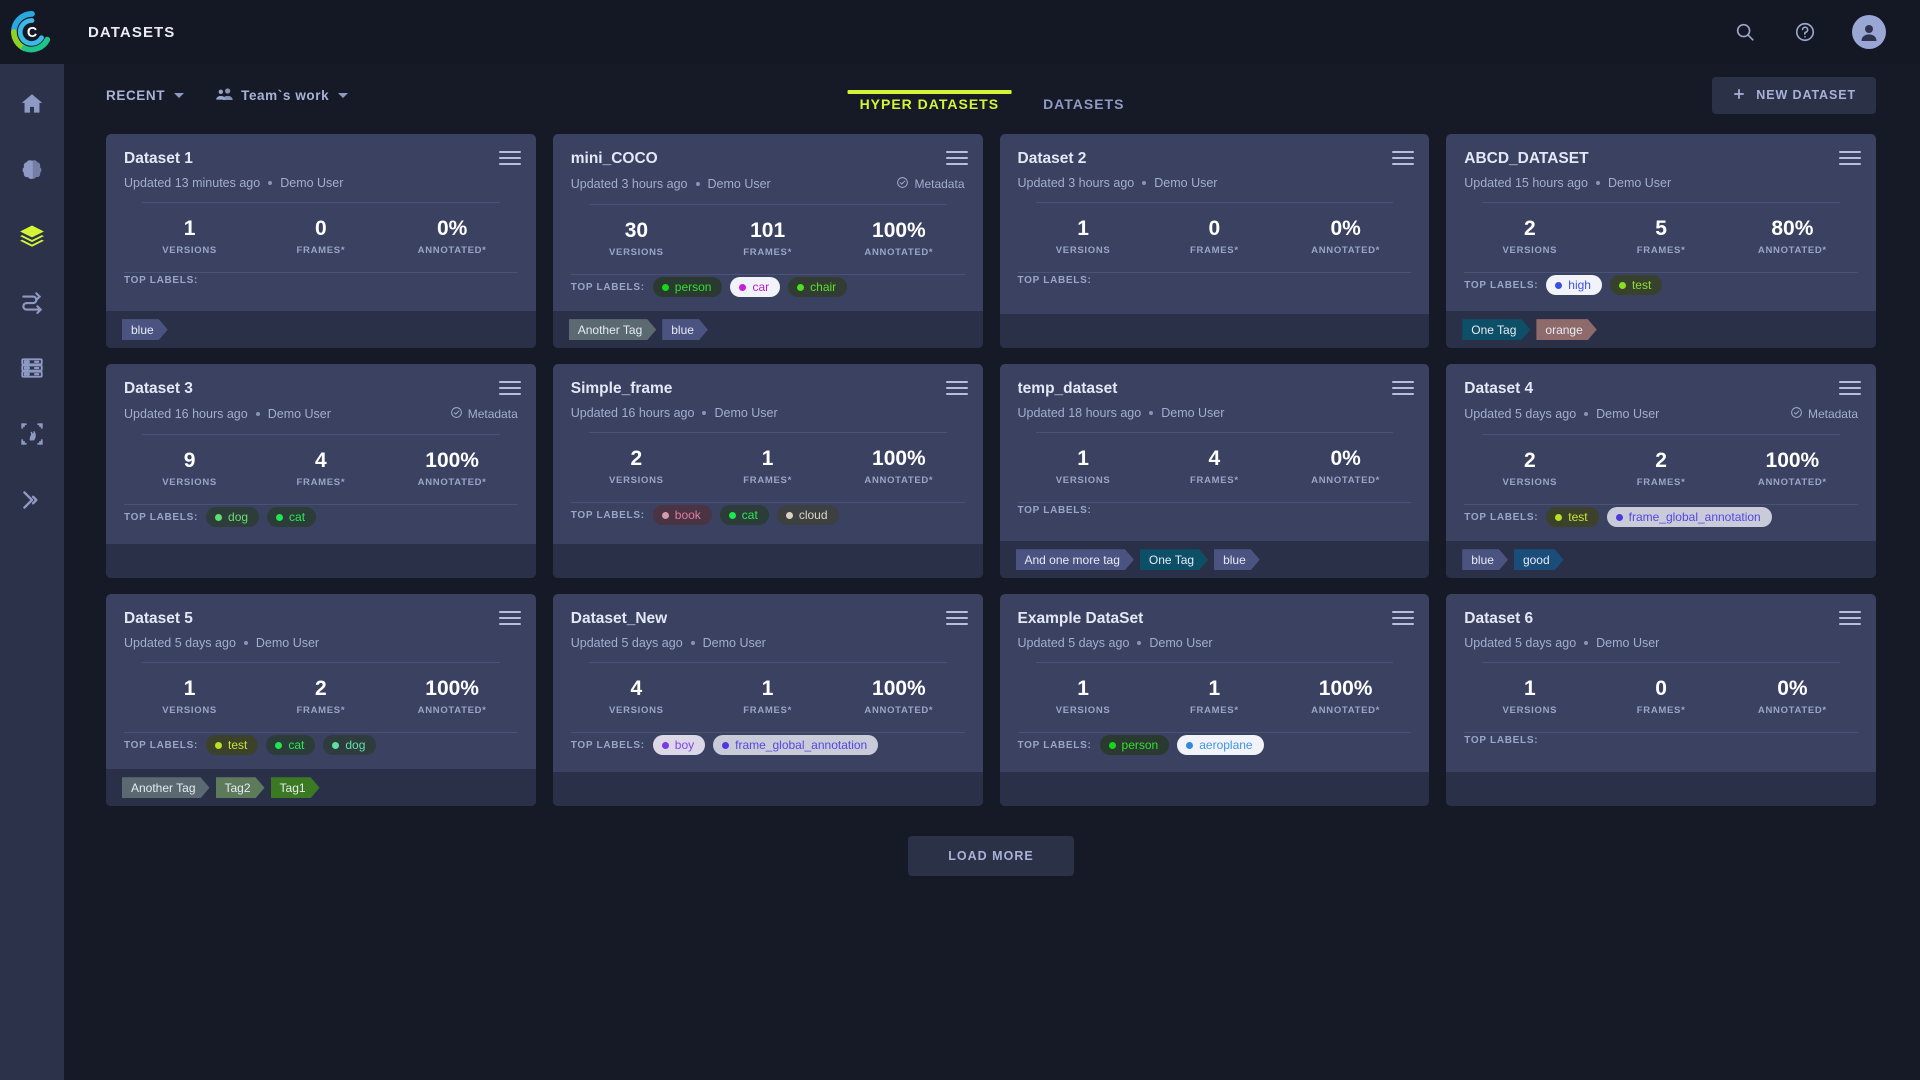 The image size is (1920, 1080). I want to click on tab-datasets: DATASETS, so click(1083, 111).